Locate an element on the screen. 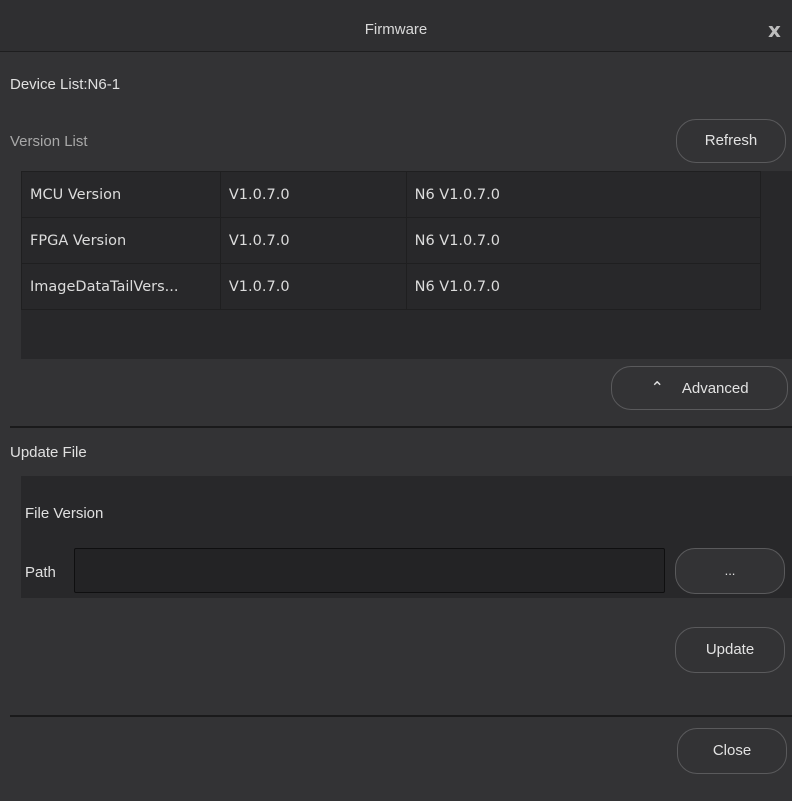 This screenshot has width=792, height=801. table-row: FPGA Version V1.0.7.0 N6 V1.0.7.0 is located at coordinates (391, 240).